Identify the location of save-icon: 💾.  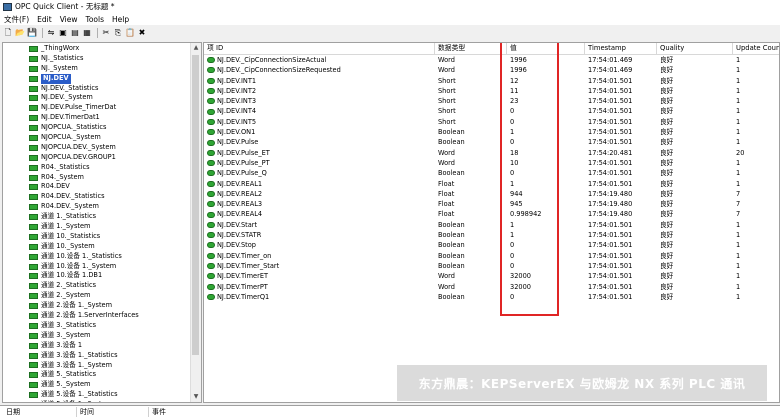
(32, 33).